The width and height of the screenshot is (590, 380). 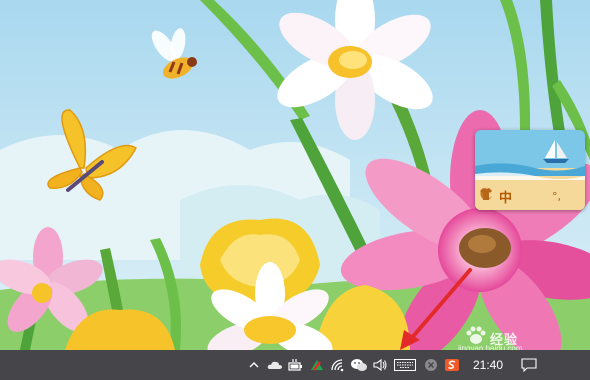 I want to click on chevron-up-icon, so click(x=253, y=365).